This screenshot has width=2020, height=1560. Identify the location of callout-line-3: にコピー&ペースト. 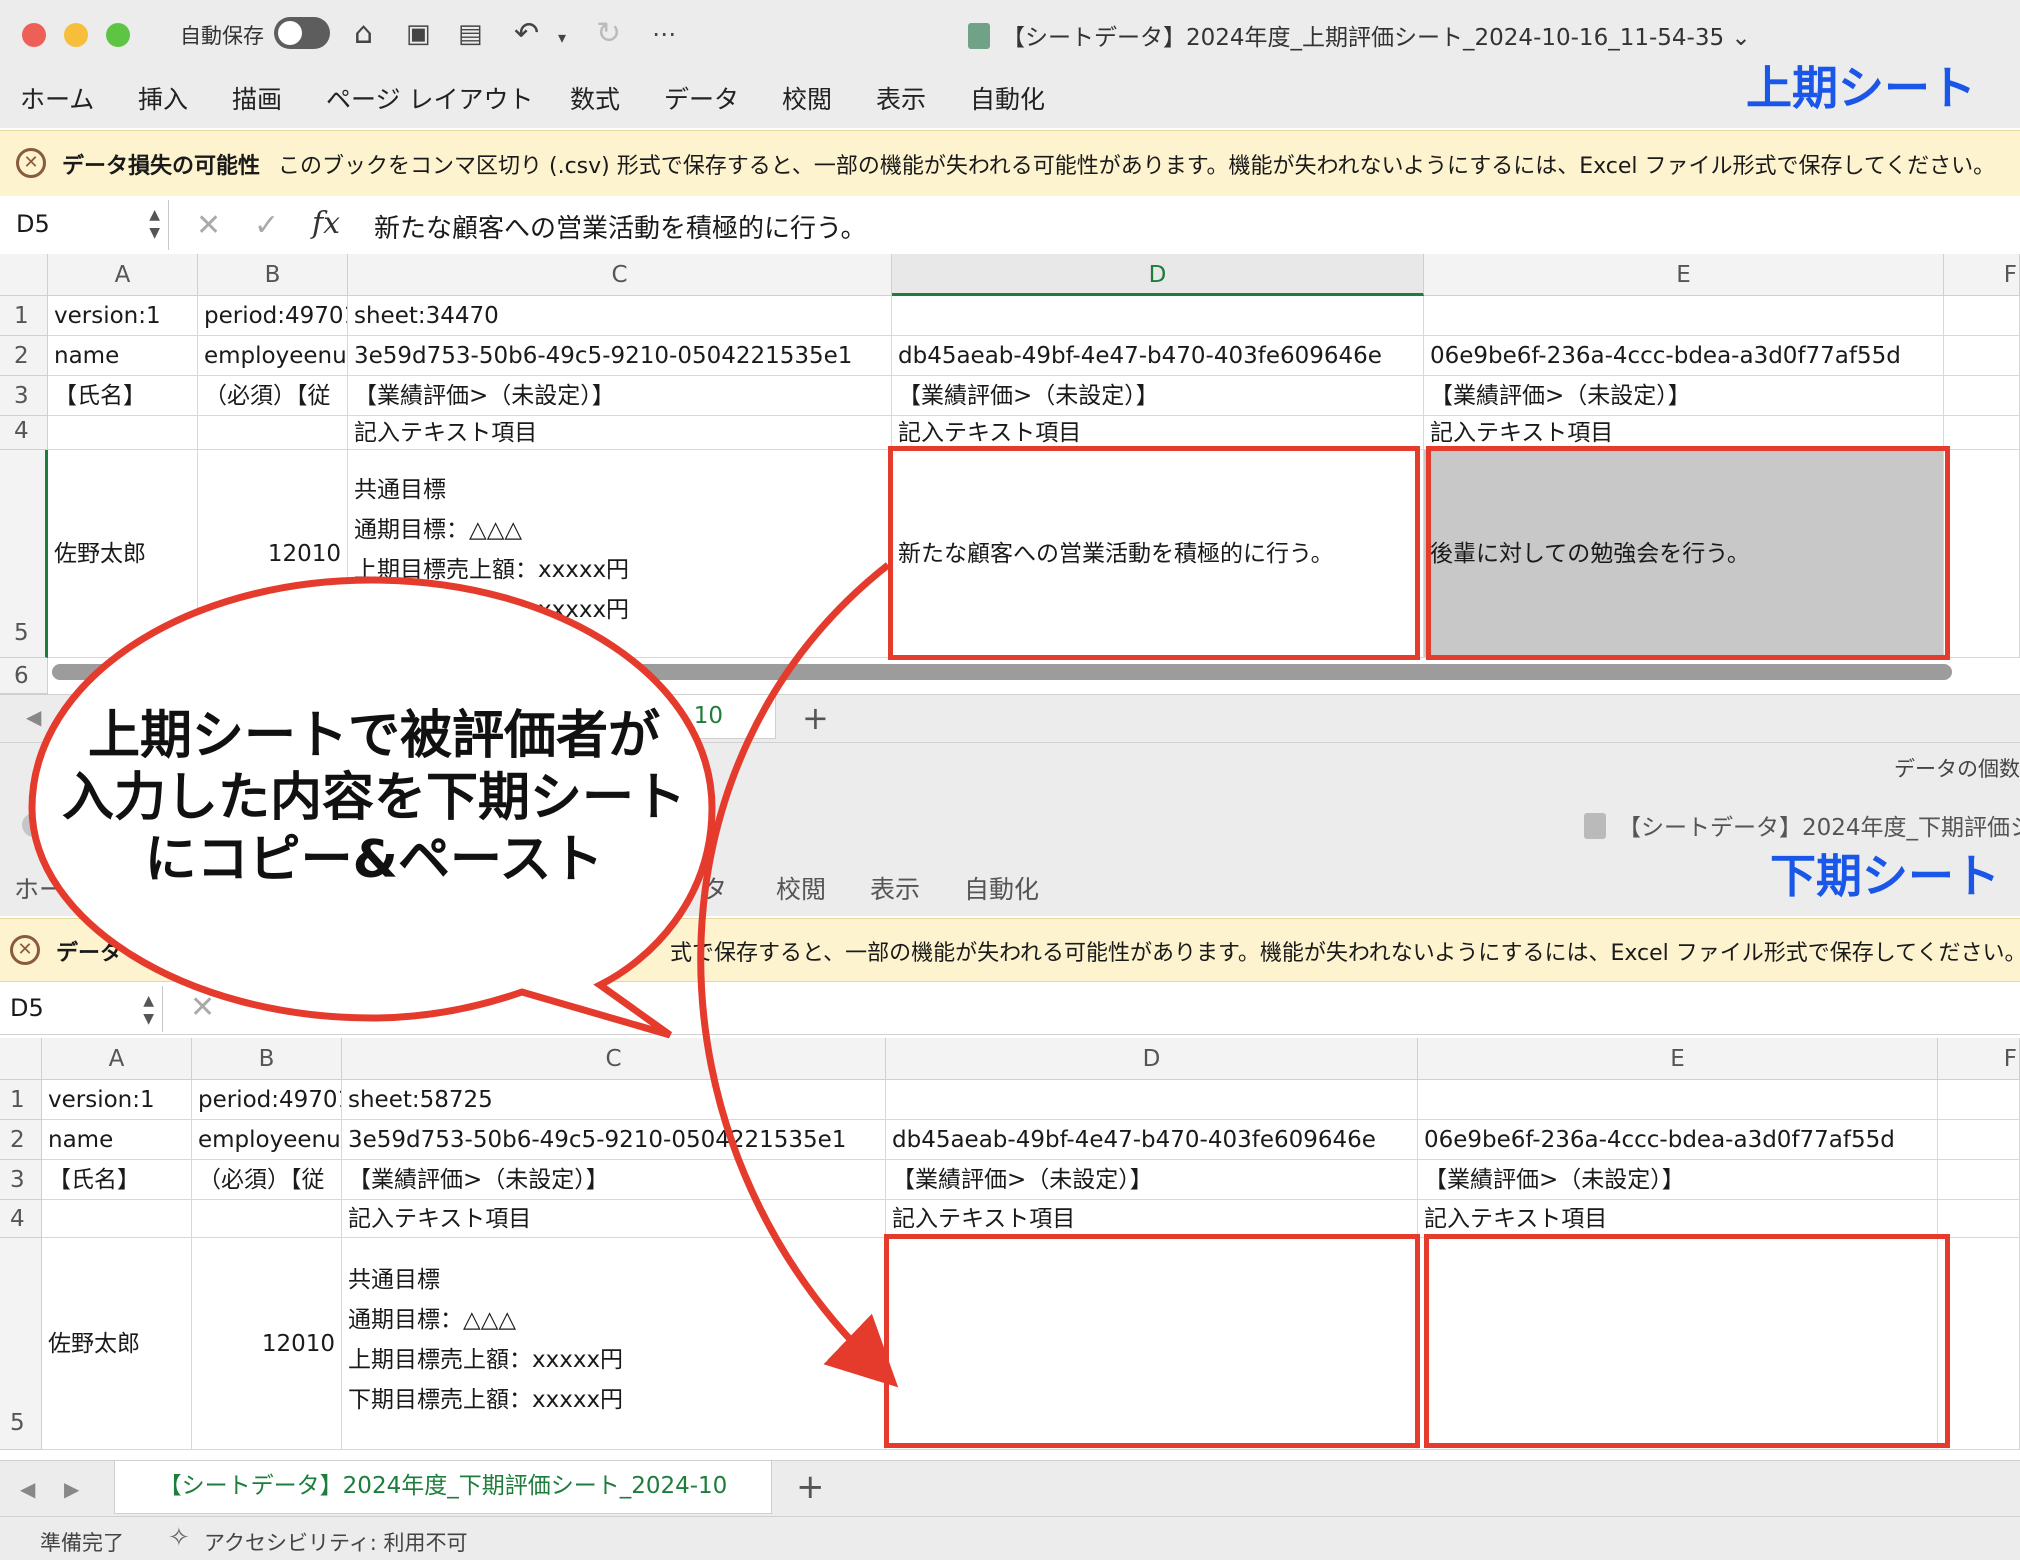
(374, 860).